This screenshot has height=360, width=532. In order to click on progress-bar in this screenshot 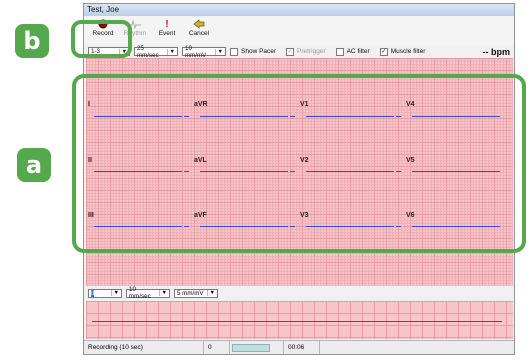, I will do `click(257, 347)`.